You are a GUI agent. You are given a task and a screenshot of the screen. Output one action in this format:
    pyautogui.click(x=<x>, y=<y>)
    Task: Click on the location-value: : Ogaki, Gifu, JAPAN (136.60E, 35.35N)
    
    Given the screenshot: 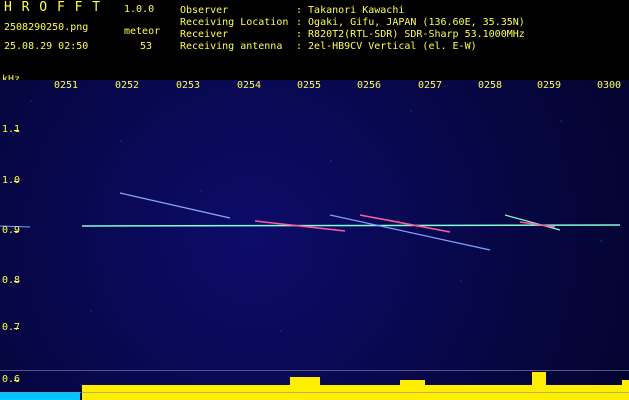 What is the action you would take?
    pyautogui.click(x=410, y=22)
    